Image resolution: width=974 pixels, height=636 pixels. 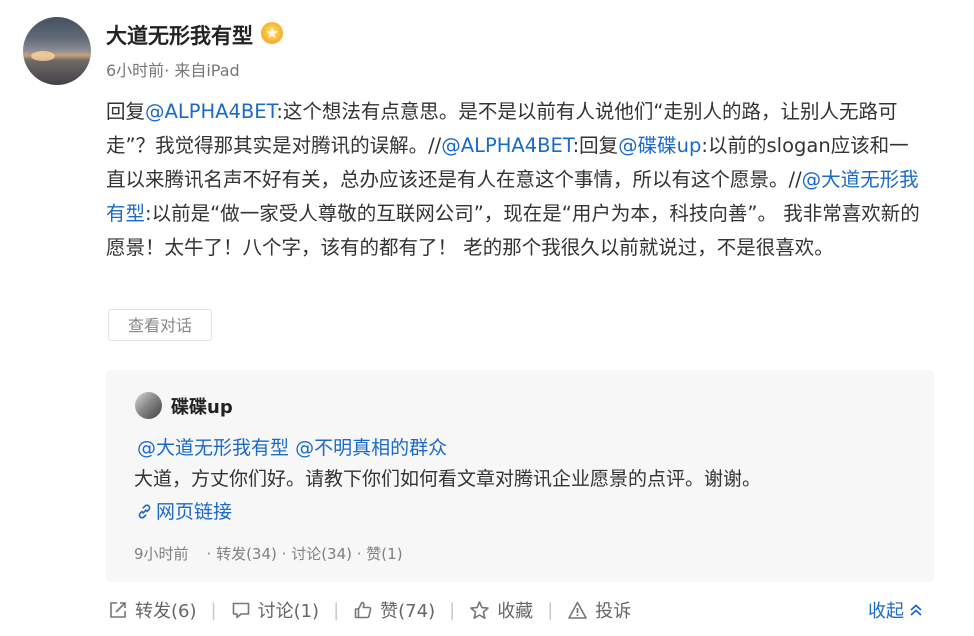 I want to click on post-text: 回复, so click(x=126, y=111).